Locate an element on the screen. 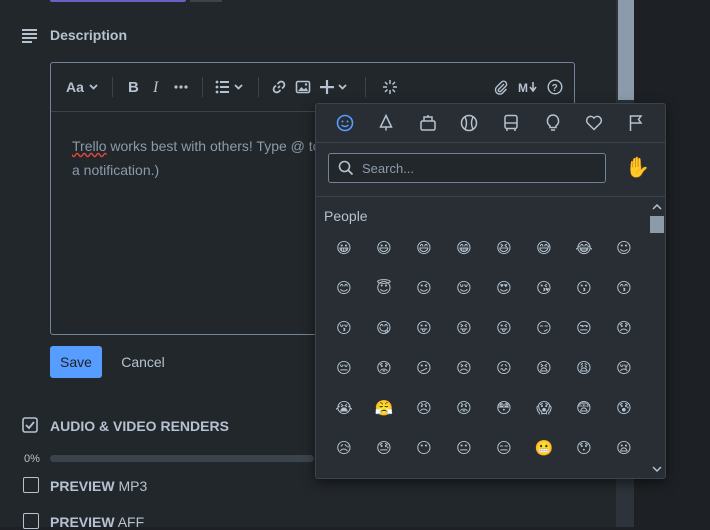 The image size is (710, 530). emoji-cell: 😜 is located at coordinates (504, 328).